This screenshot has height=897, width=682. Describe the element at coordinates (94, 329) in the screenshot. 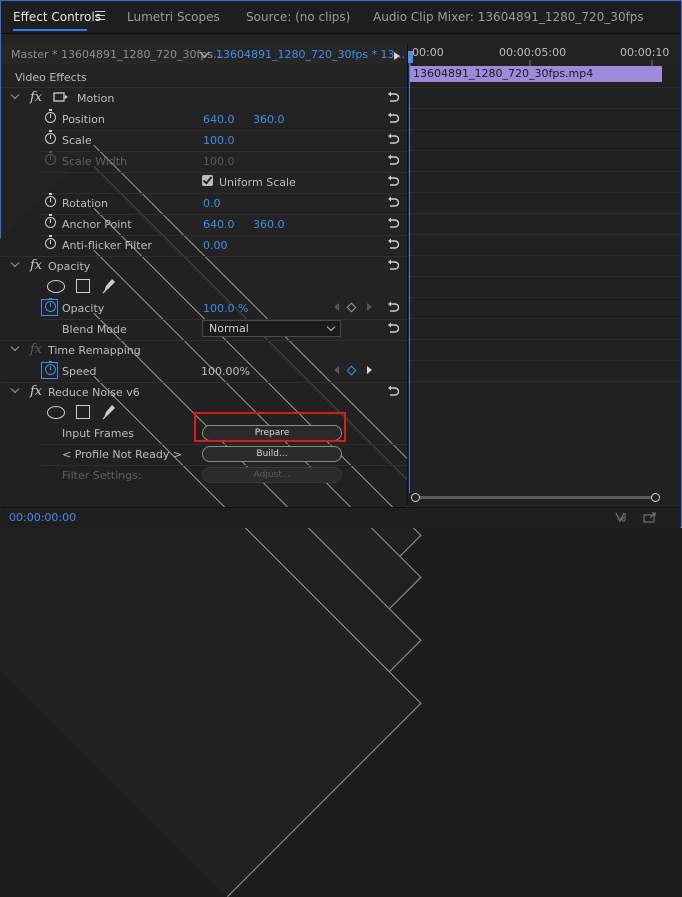

I see `property-label: Blend Mode` at that location.